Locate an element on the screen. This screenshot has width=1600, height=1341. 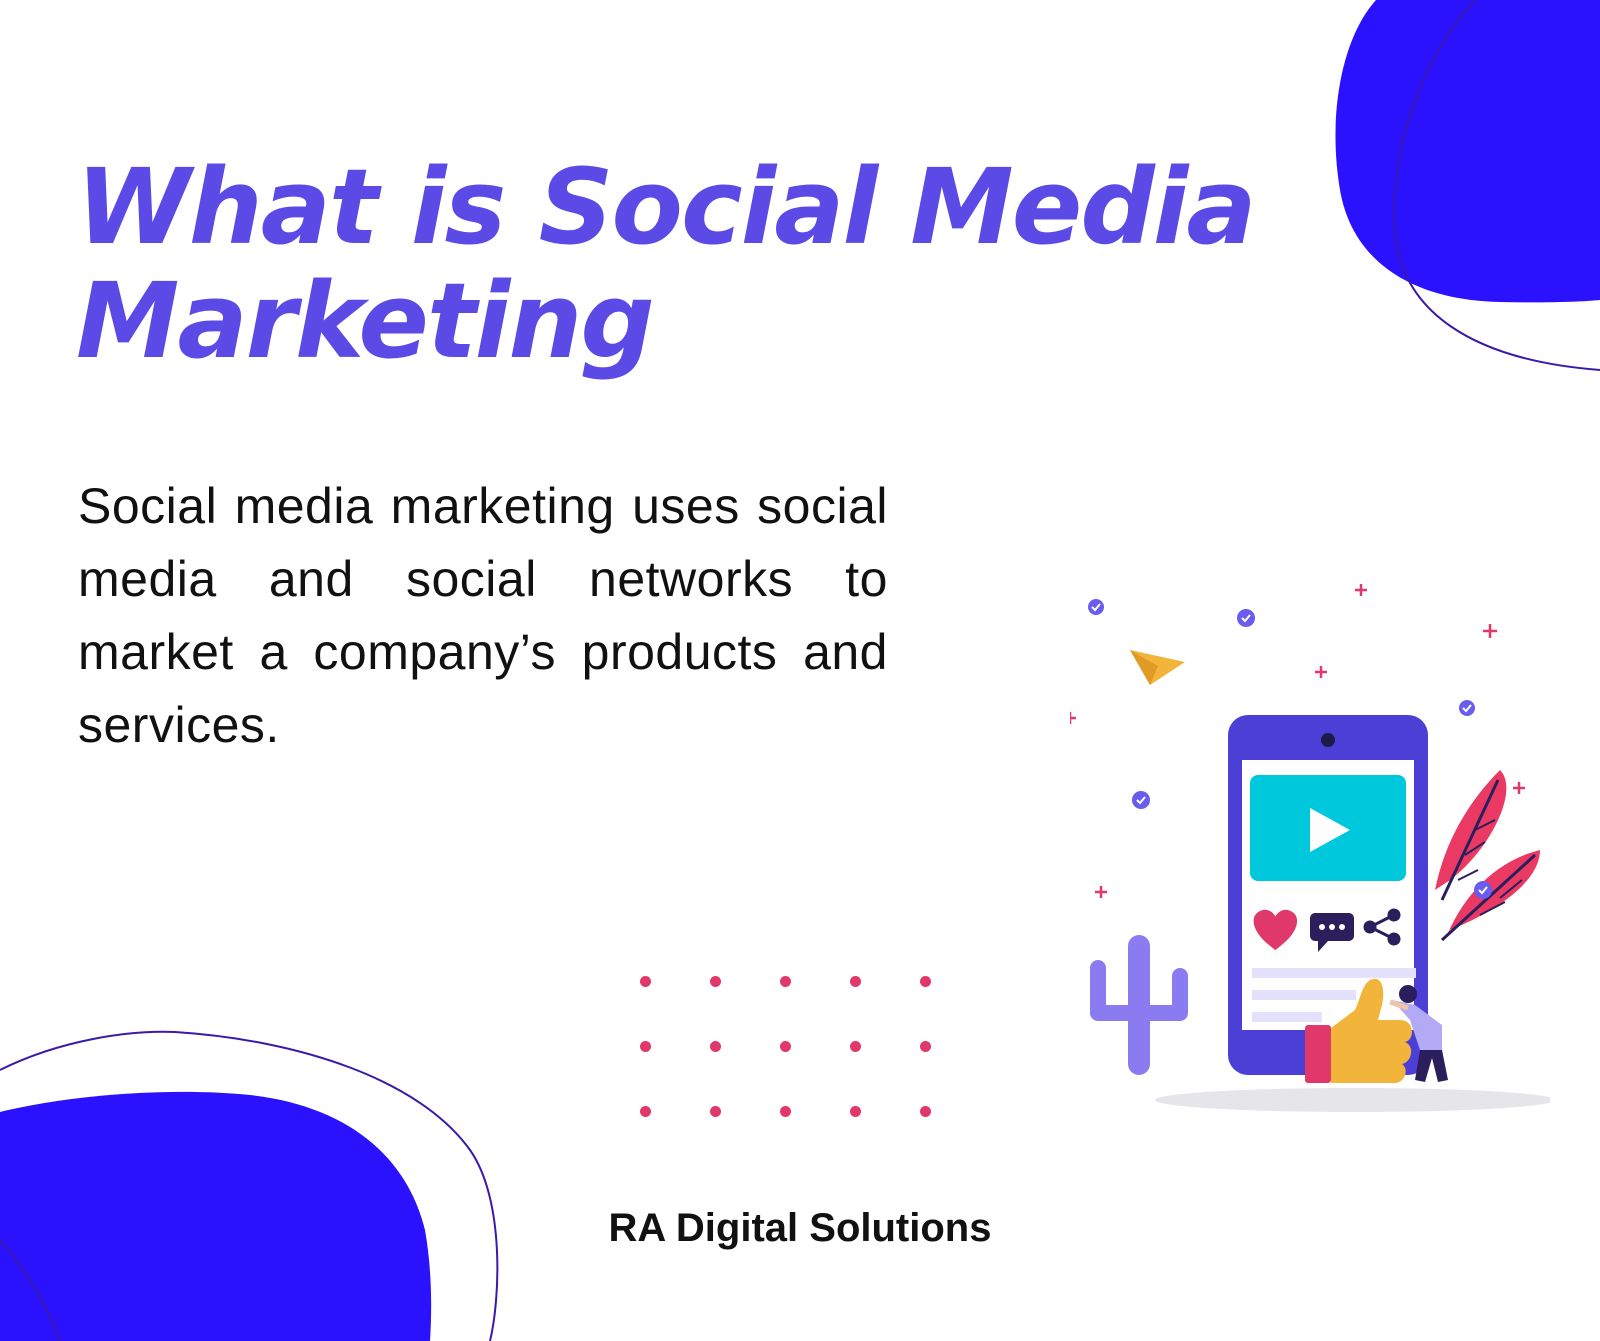
bottom-left-blob is located at coordinates (216, 1216).